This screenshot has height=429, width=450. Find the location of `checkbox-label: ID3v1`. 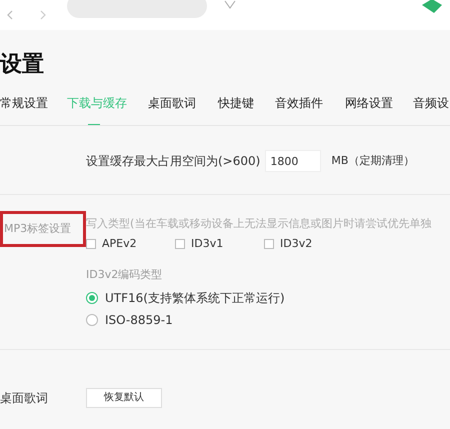

checkbox-label: ID3v1 is located at coordinates (207, 244).